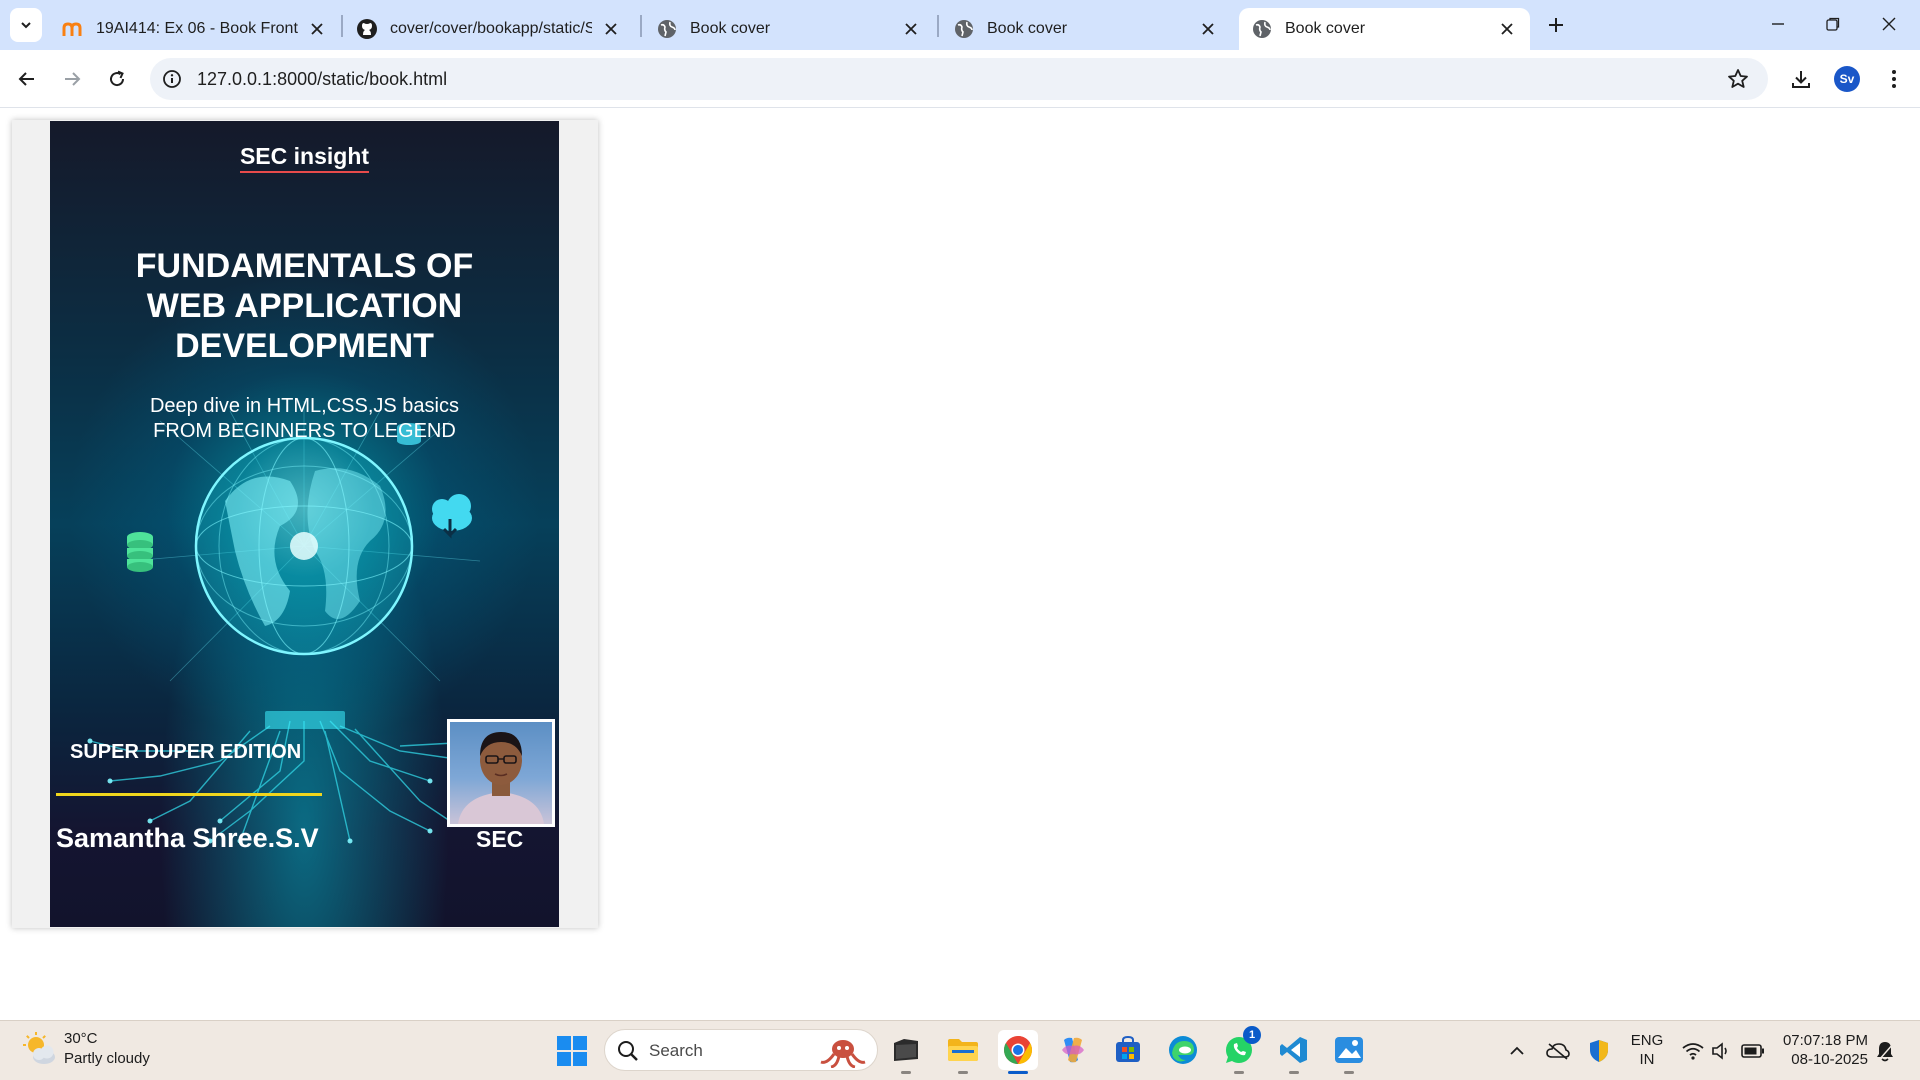 This screenshot has height=1080, width=1920. I want to click on speaker-icon, so click(1719, 1051).